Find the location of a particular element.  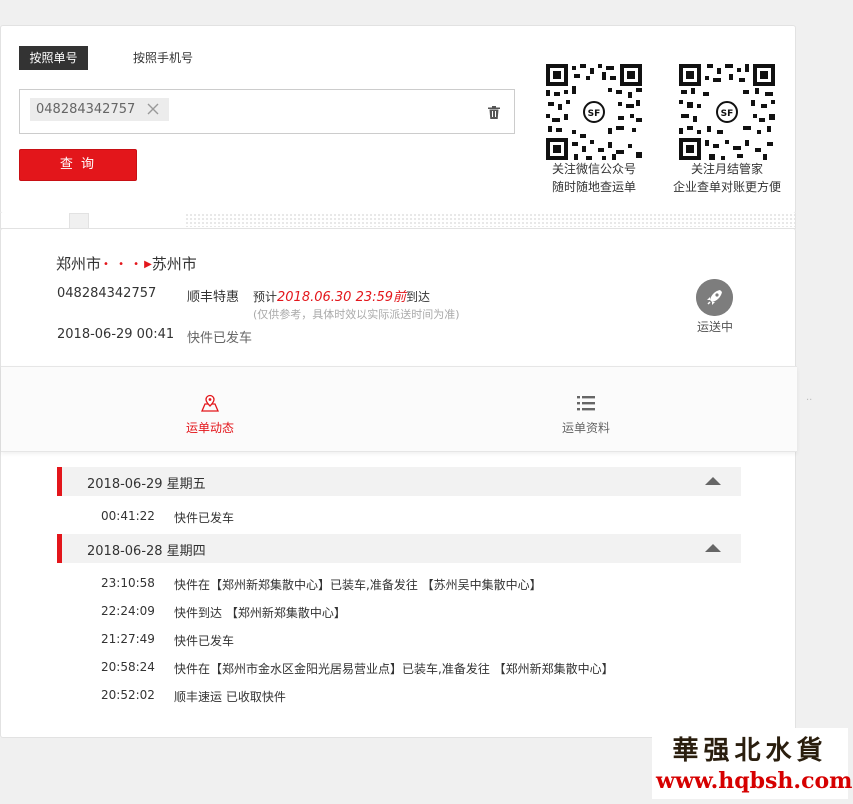

event-description: 快件到达 【郑州新郑集散中心】 is located at coordinates (260, 613).